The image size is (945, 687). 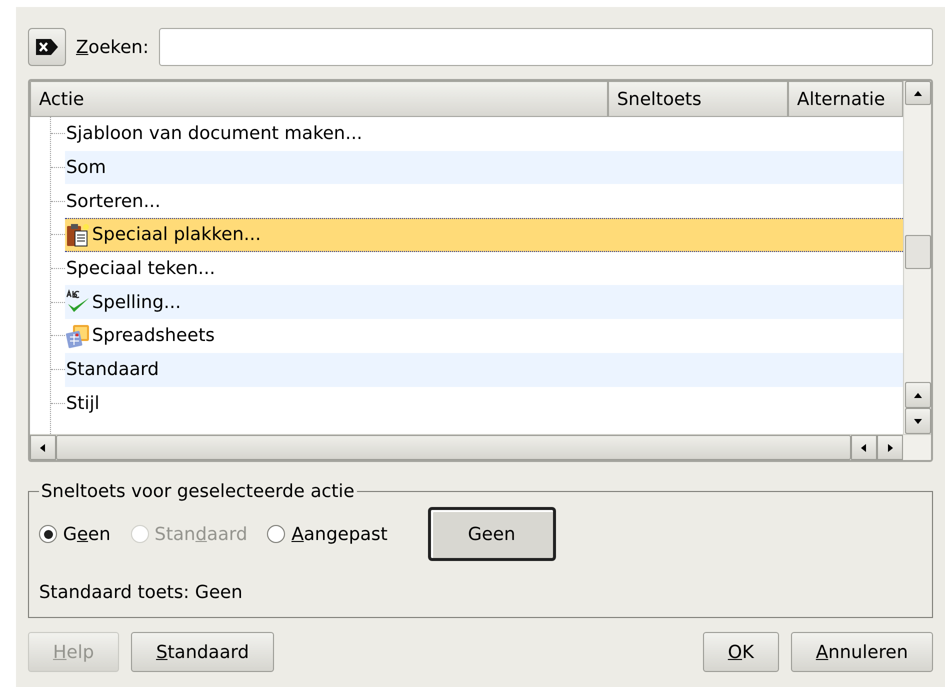 I want to click on dialog-button: Standaard, so click(x=202, y=652).